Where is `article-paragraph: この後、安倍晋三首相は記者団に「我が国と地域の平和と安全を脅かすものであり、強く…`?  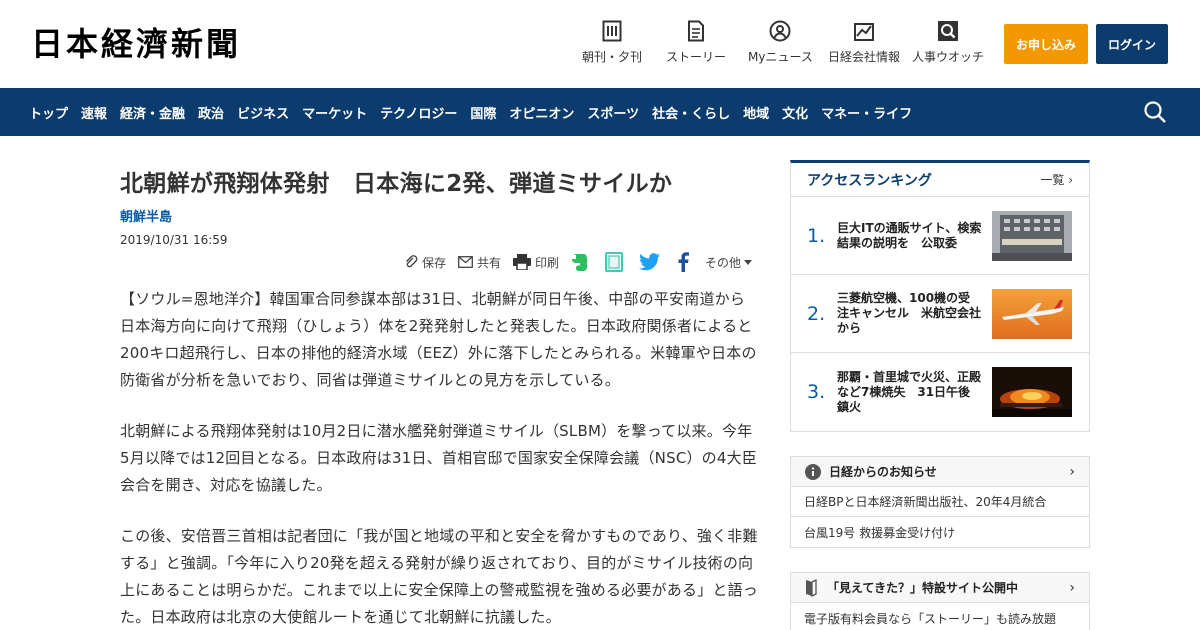 article-paragraph: この後、安倍晋三首相は記者団に「我が国と地域の平和と安全を脅かすものであり、強く… is located at coordinates (439, 576).